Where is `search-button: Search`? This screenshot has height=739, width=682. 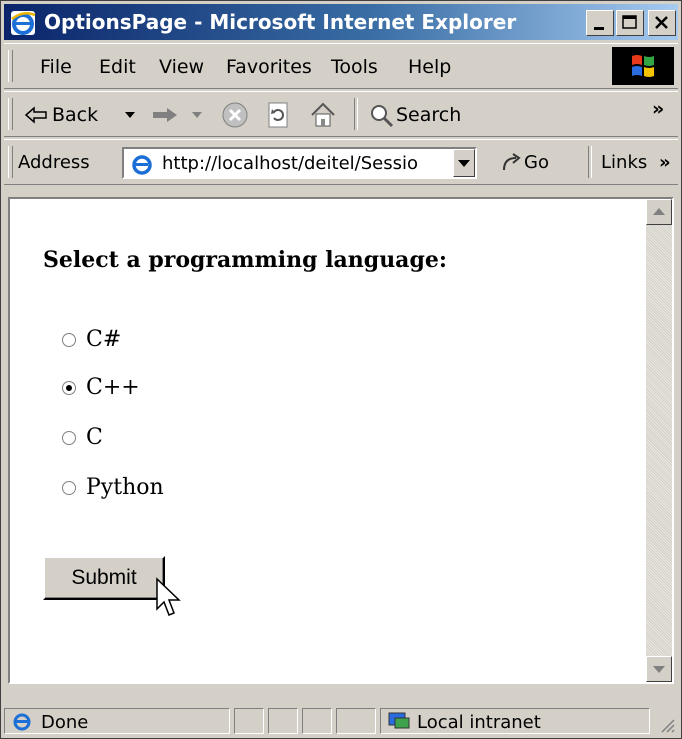
search-button: Search is located at coordinates (438, 115).